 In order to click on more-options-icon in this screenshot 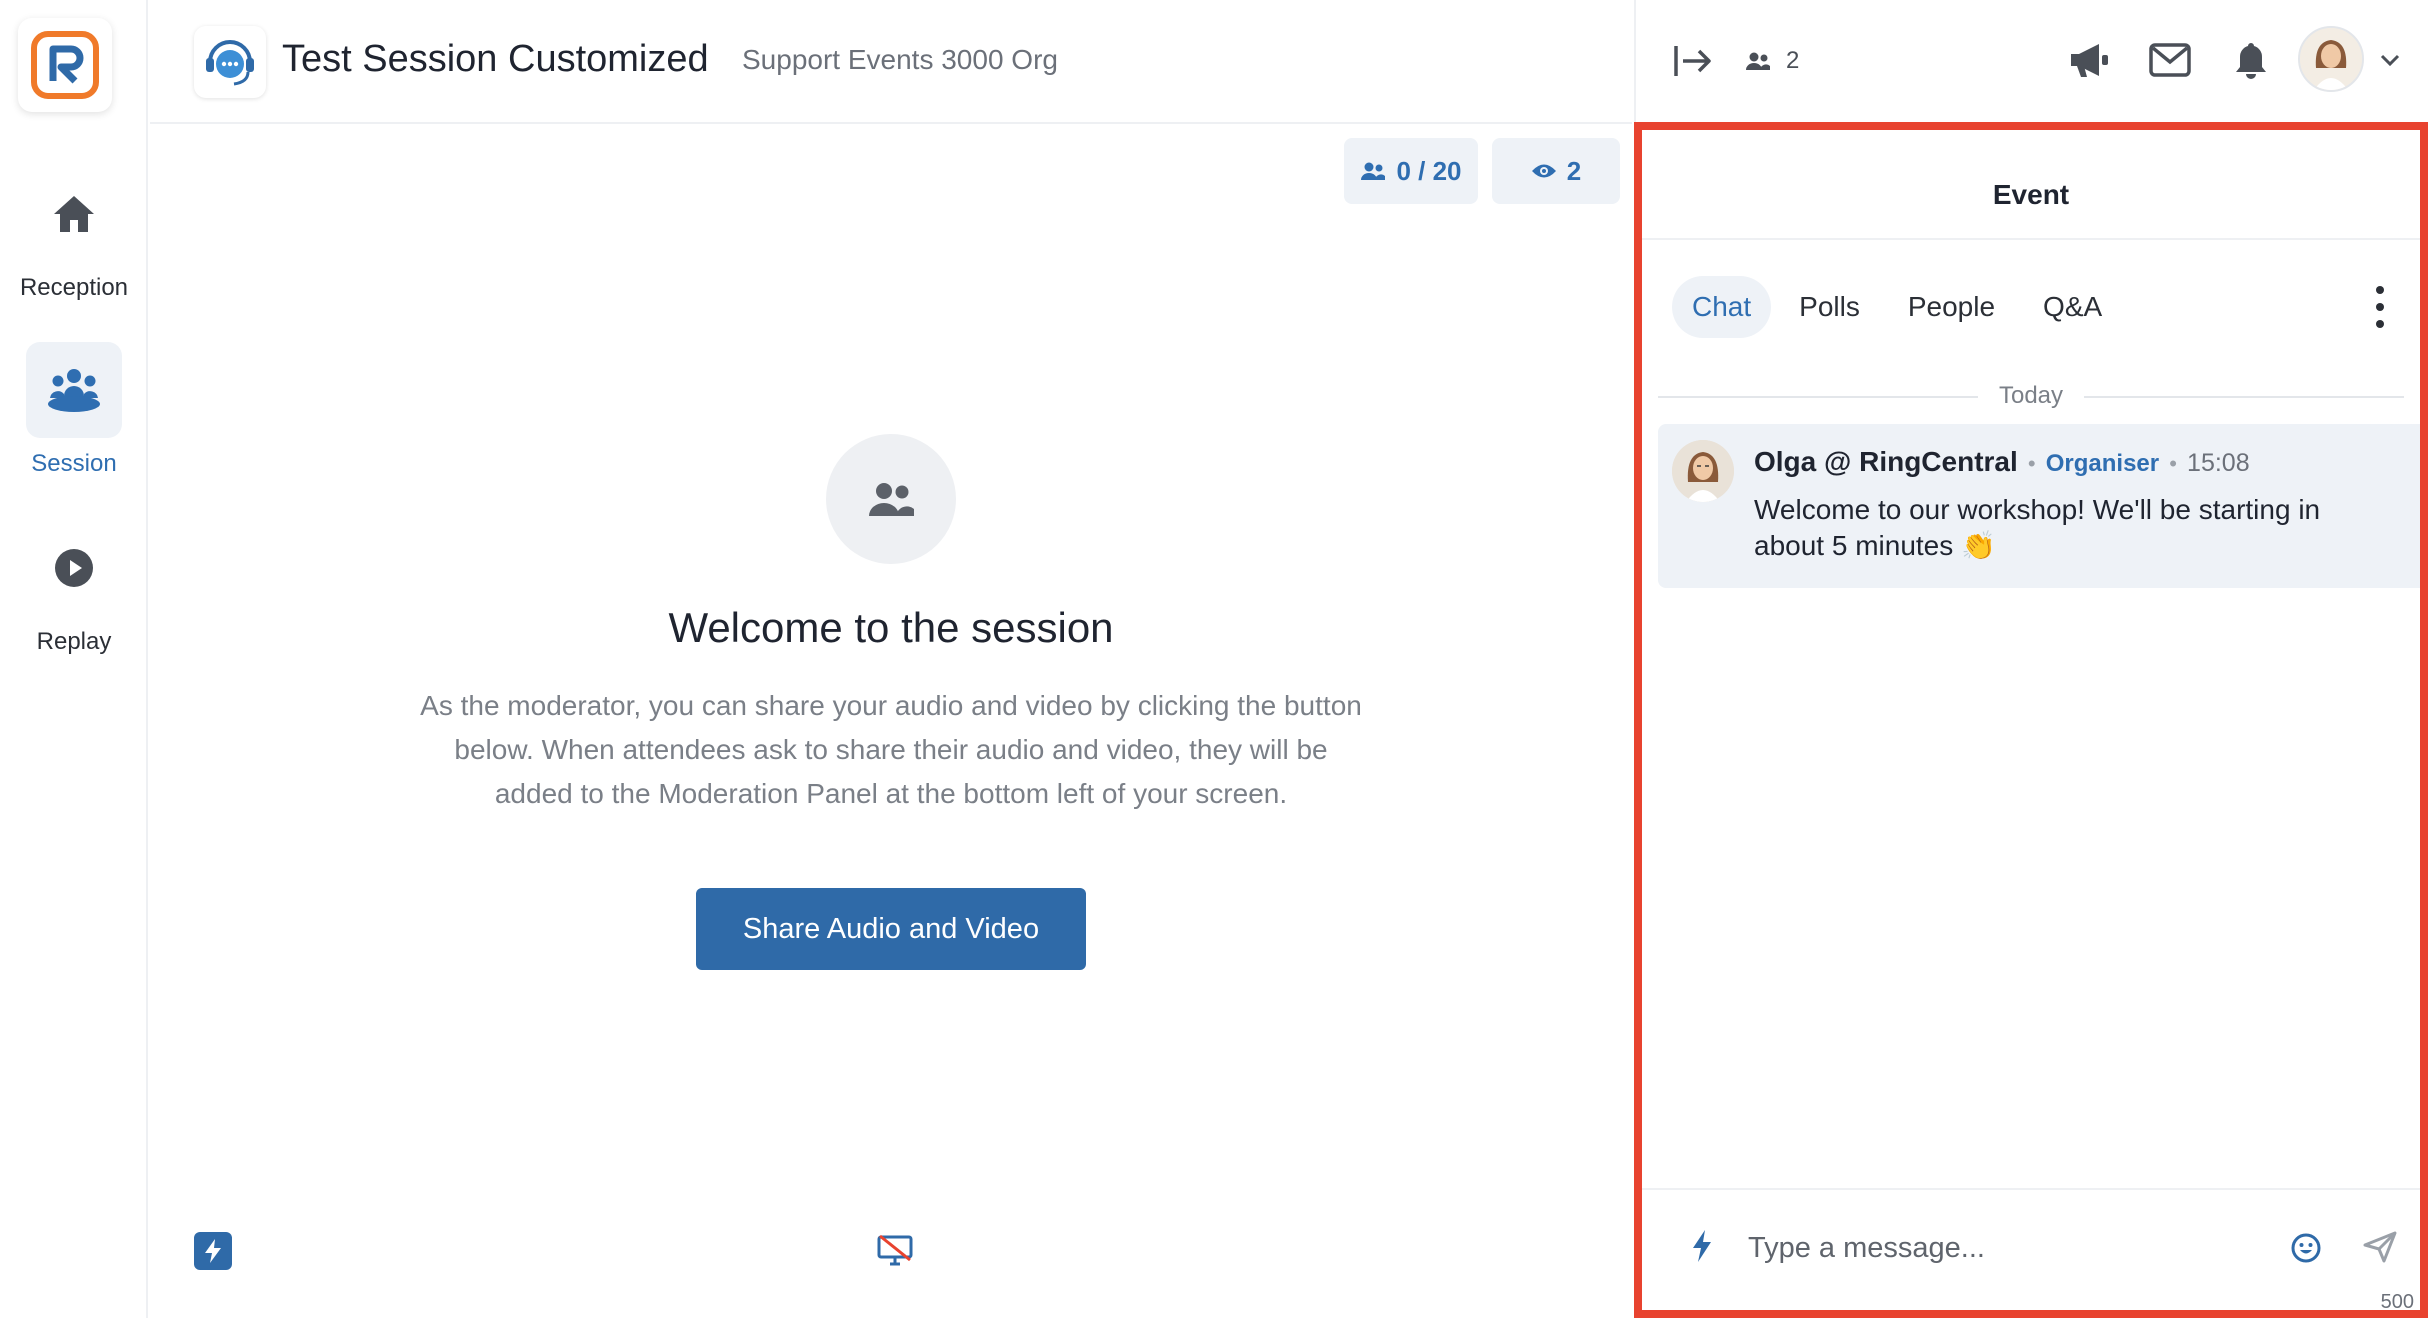, I will do `click(2380, 307)`.